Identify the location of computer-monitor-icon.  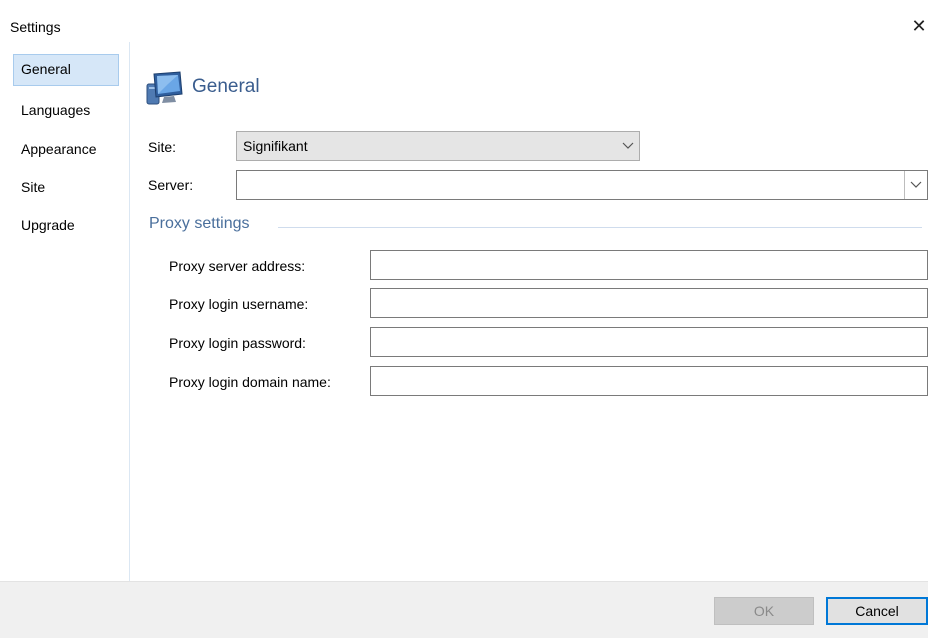
(166, 88).